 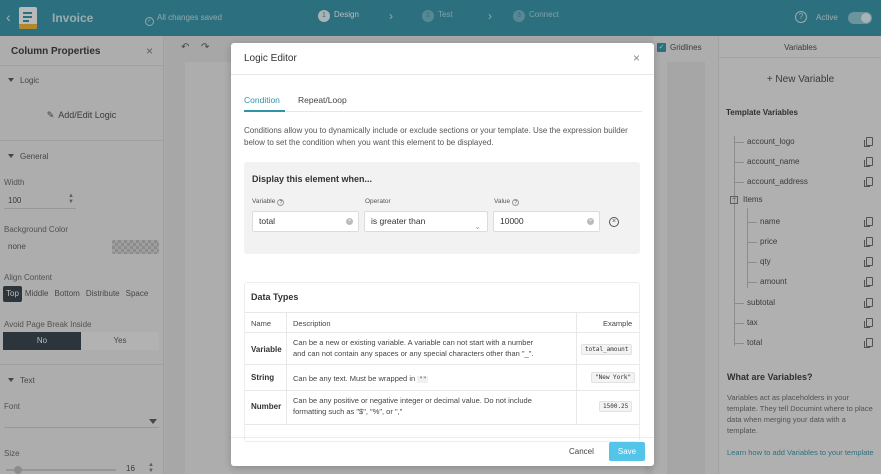 What do you see at coordinates (613, 377) in the screenshot?
I see `type-example: "New York"` at bounding box center [613, 377].